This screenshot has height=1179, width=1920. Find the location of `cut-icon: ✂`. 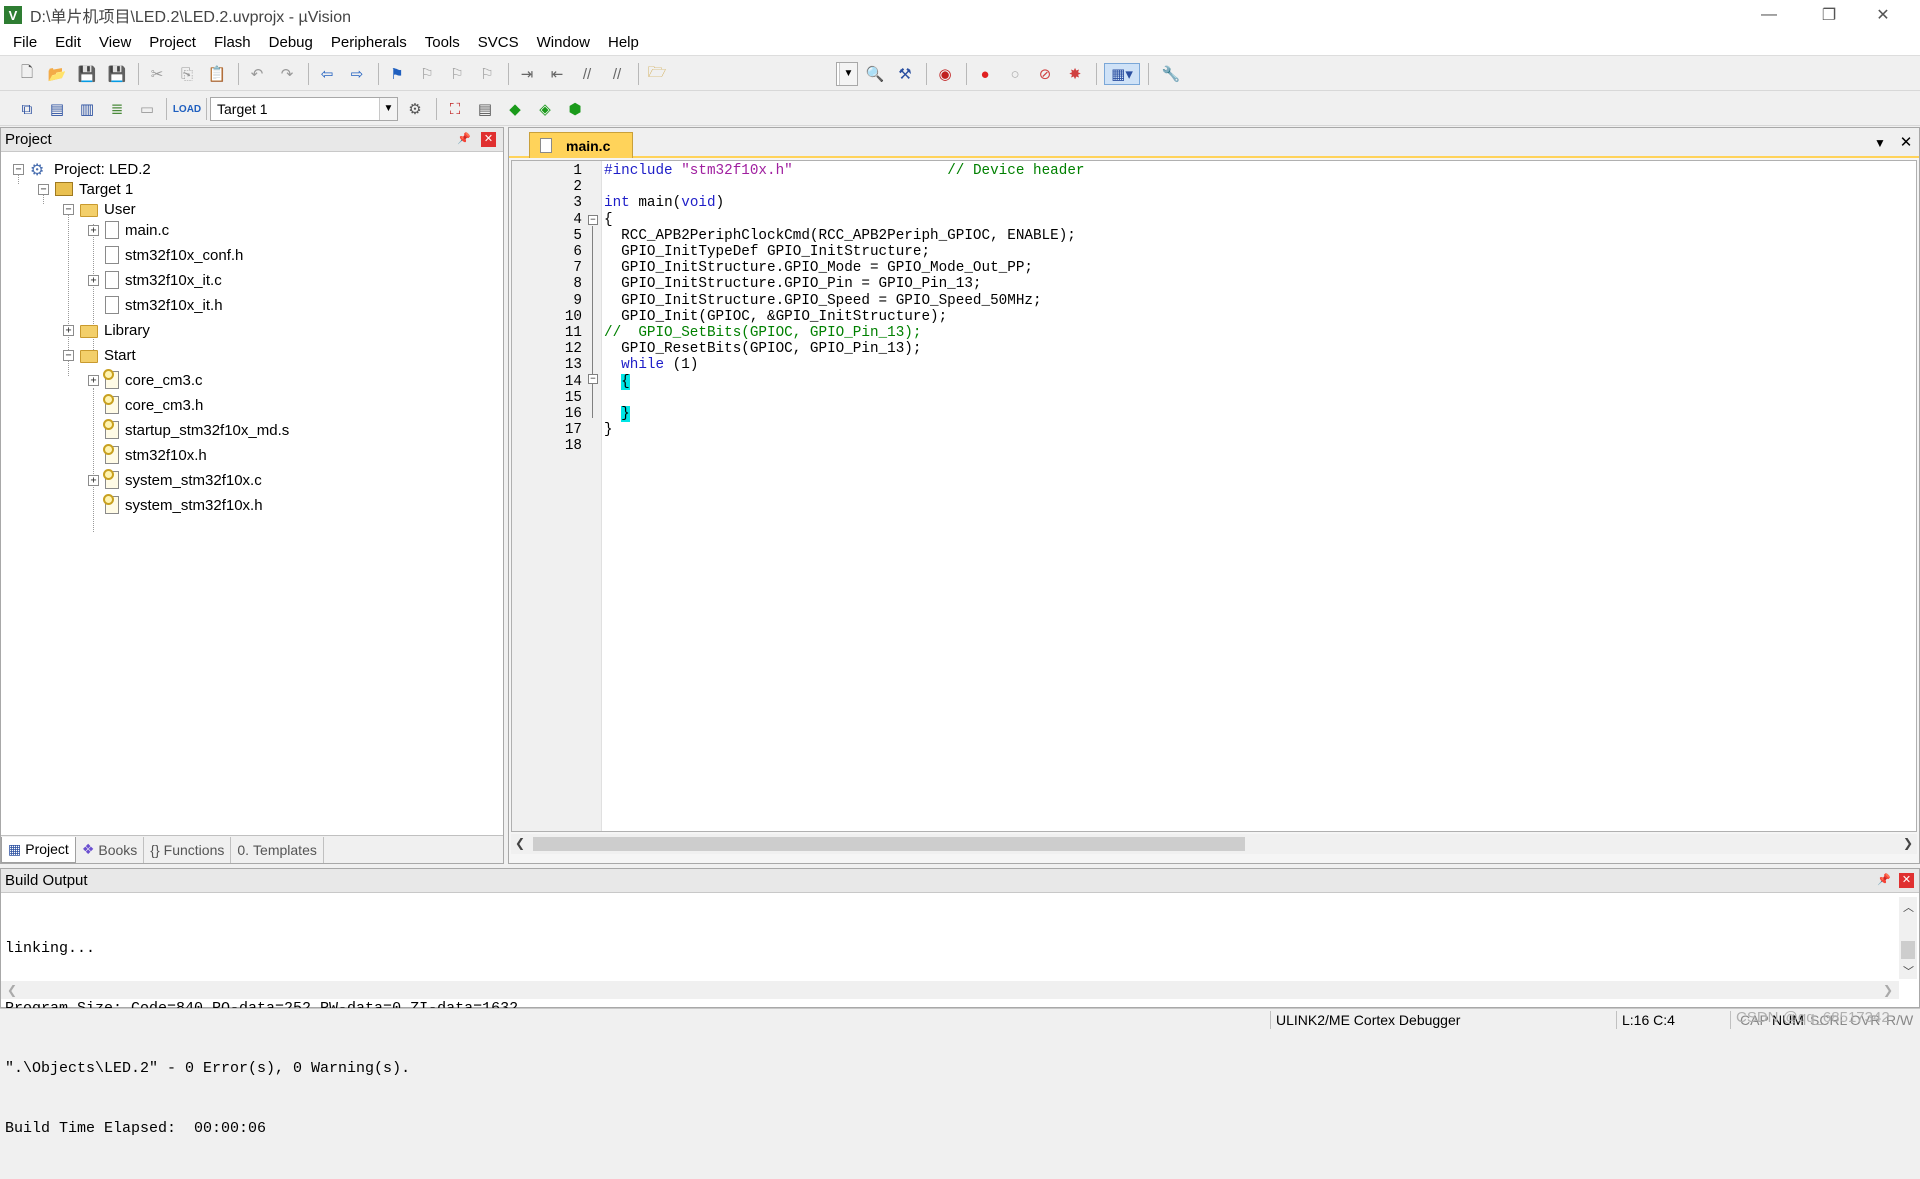

cut-icon: ✂ is located at coordinates (157, 74).